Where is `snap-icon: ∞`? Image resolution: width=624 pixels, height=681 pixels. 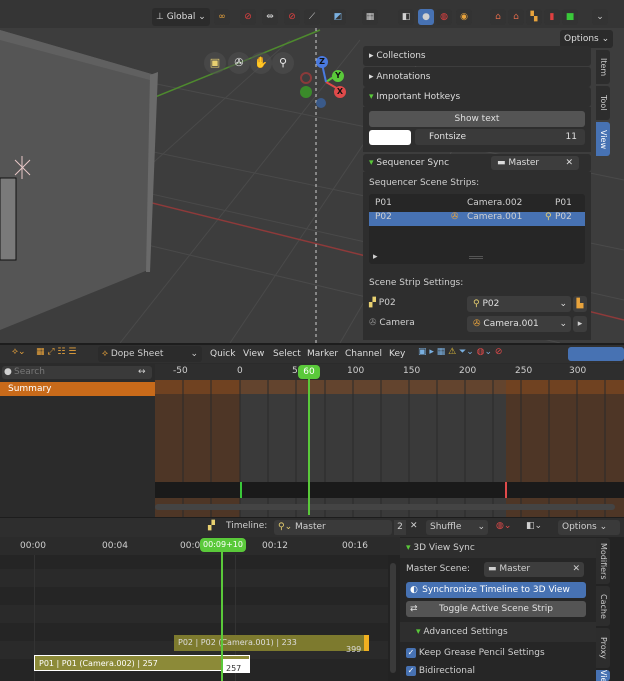 snap-icon: ∞ is located at coordinates (222, 17).